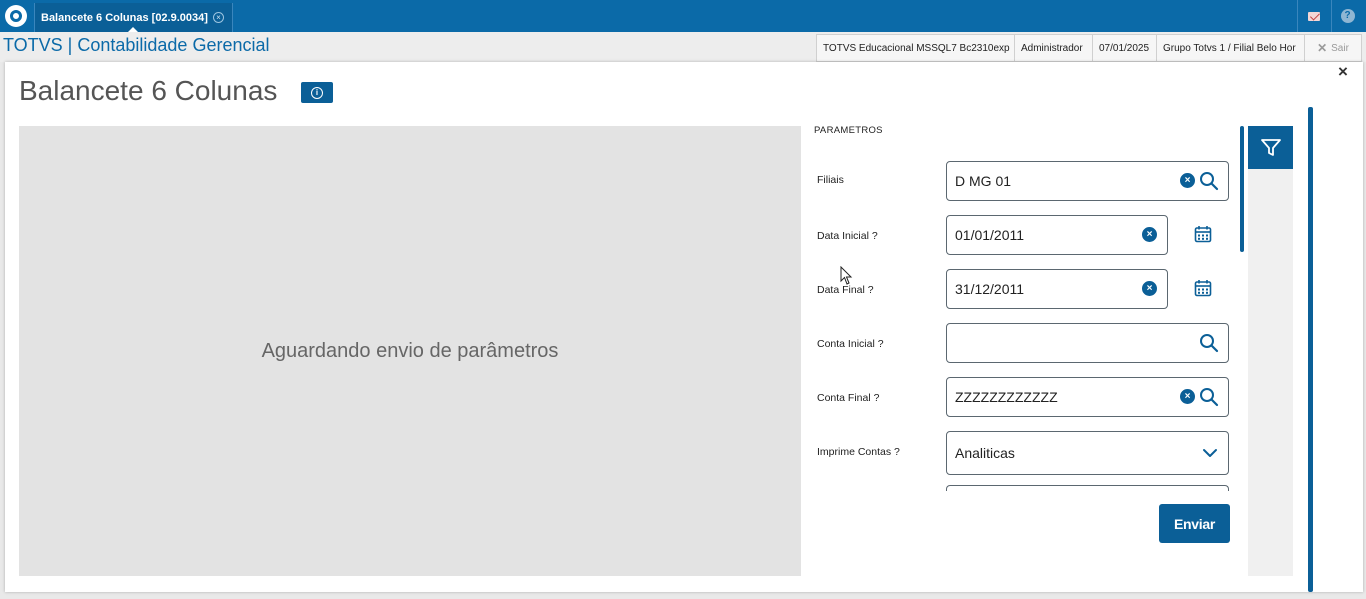 The width and height of the screenshot is (1366, 599). I want to click on params-scrollbar, so click(1242, 189).